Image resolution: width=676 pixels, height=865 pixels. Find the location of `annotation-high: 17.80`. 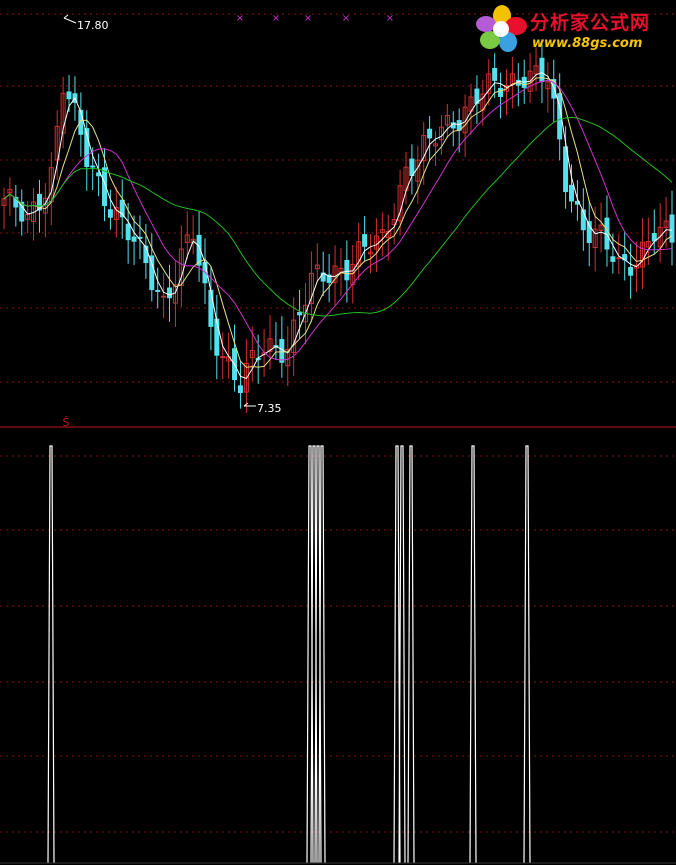

annotation-high: 17.80 is located at coordinates (93, 25).